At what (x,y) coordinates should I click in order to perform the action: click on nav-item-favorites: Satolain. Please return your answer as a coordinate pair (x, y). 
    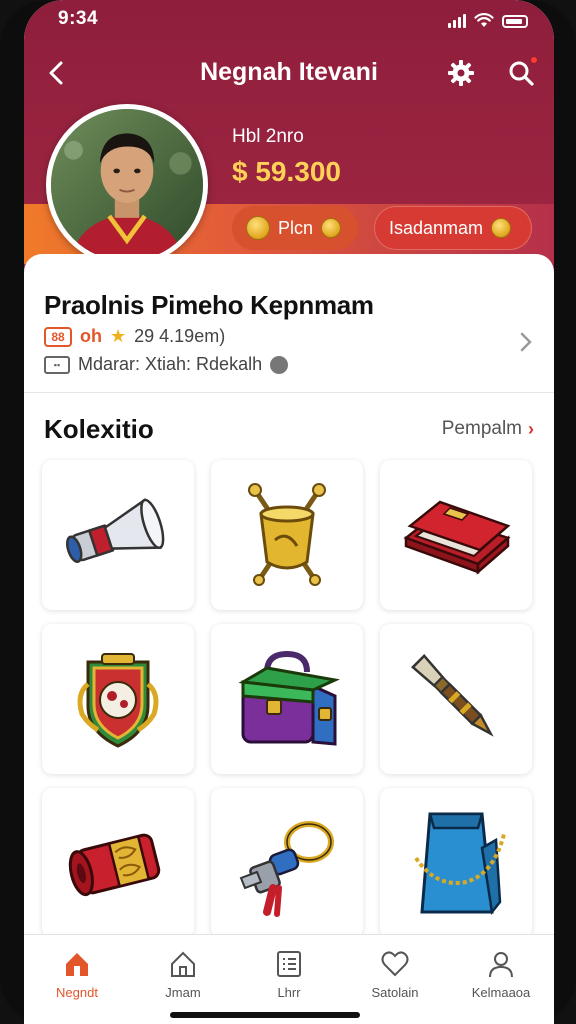
    Looking at the image, I should click on (395, 986).